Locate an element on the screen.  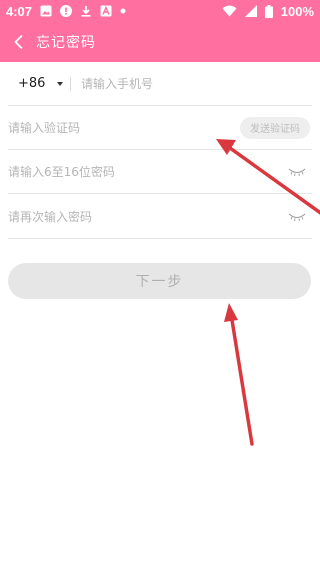
download-icon is located at coordinates (86, 11).